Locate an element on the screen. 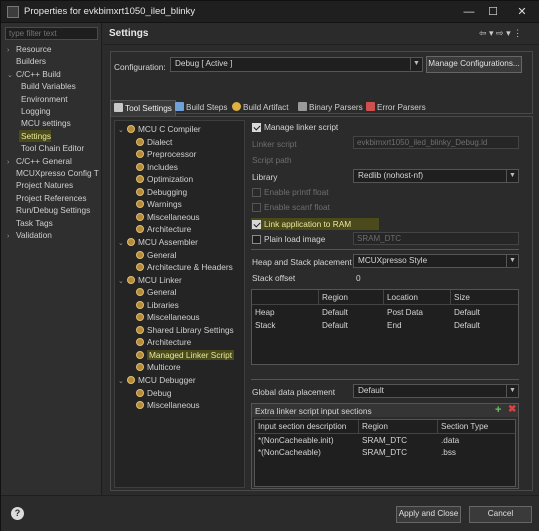 This screenshot has height=531, width=539. column-header: Section Type is located at coordinates (465, 426).